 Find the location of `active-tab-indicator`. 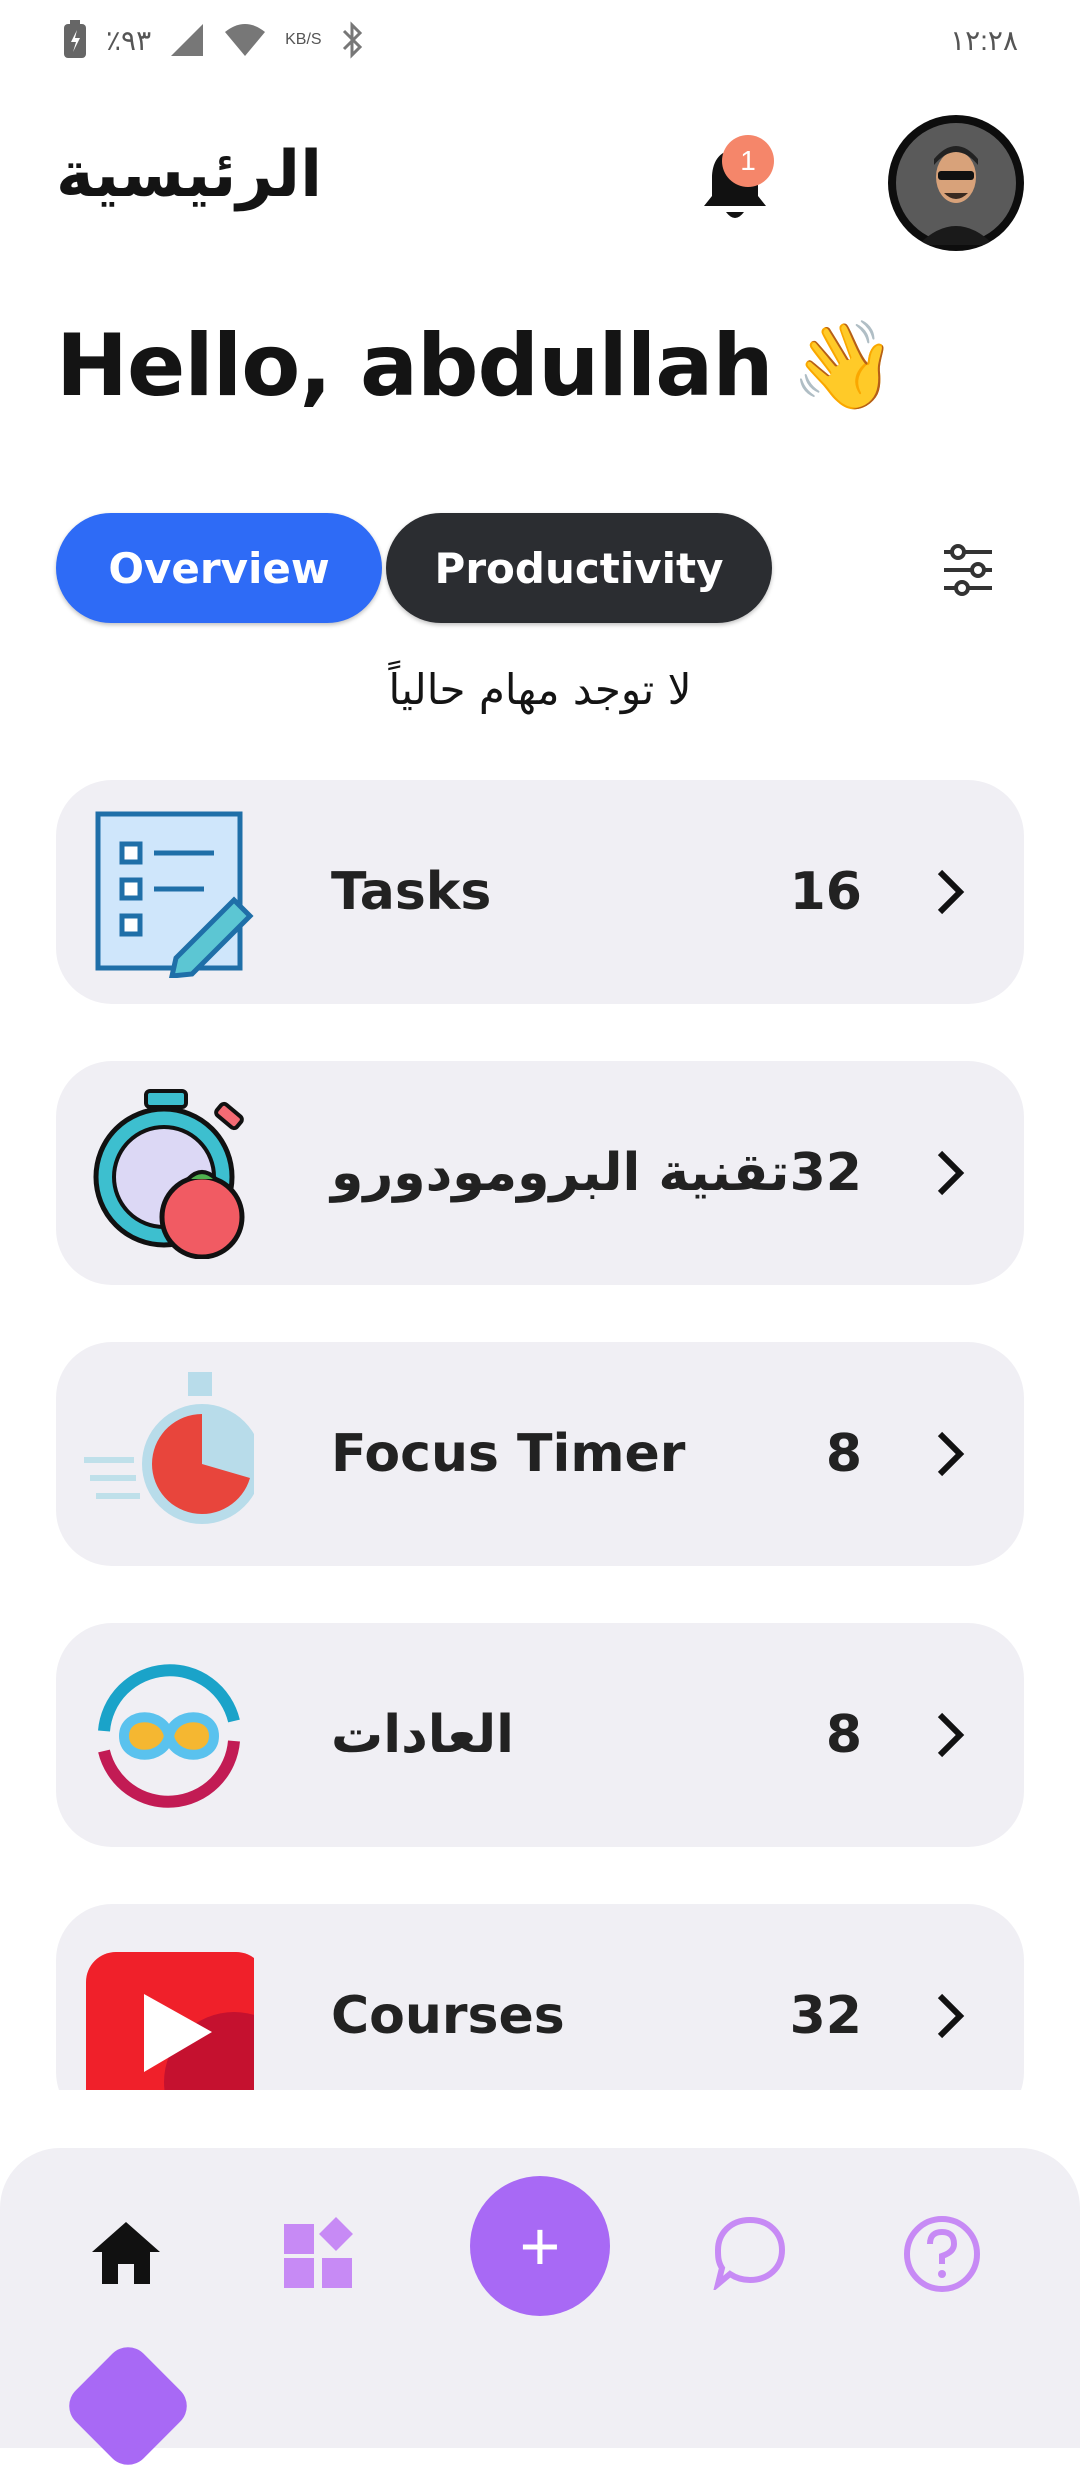

active-tab-indicator is located at coordinates (128, 2406).